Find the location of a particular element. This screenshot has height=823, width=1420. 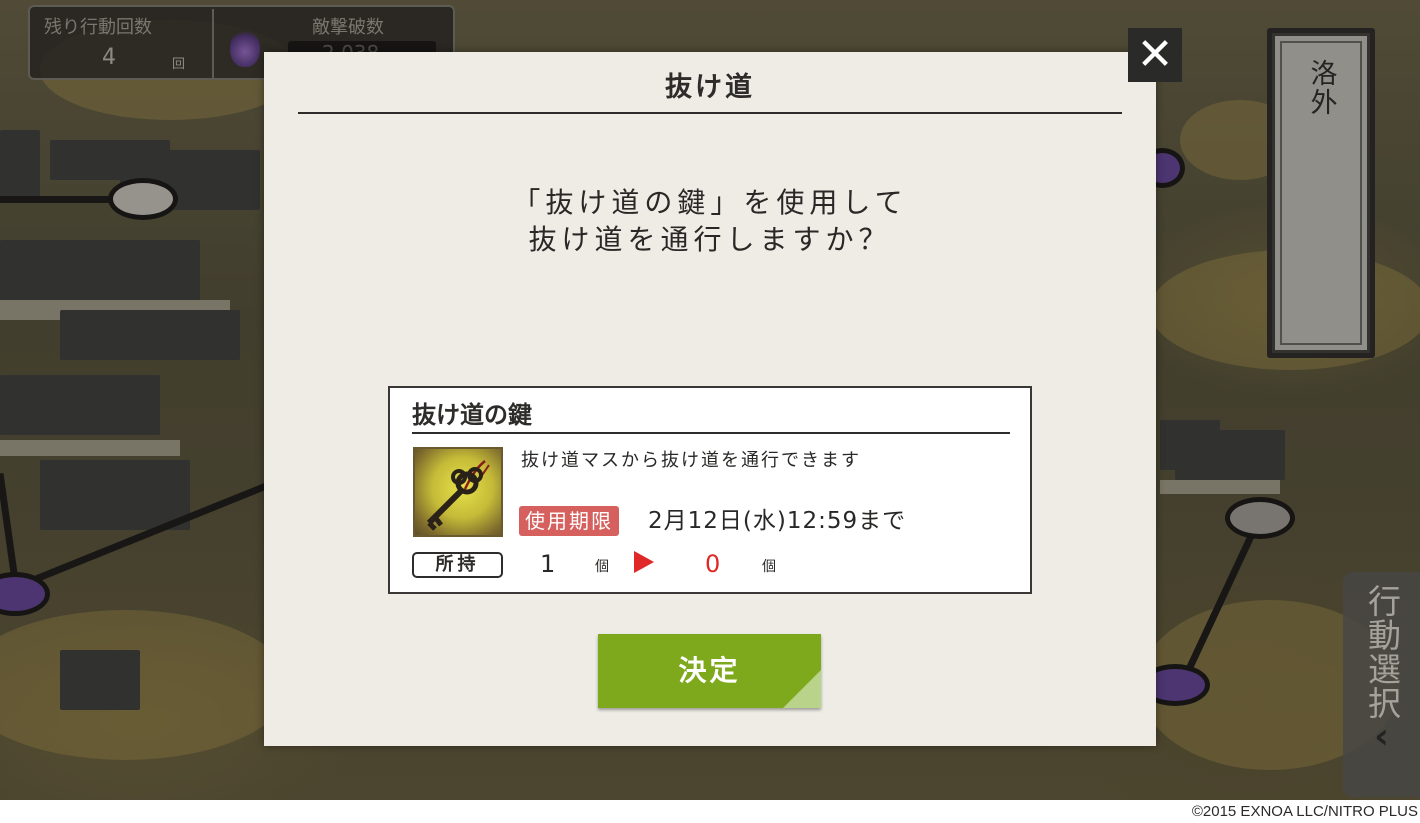

item-description: 抜け道マスから抜け道を通行できます is located at coordinates (691, 460).